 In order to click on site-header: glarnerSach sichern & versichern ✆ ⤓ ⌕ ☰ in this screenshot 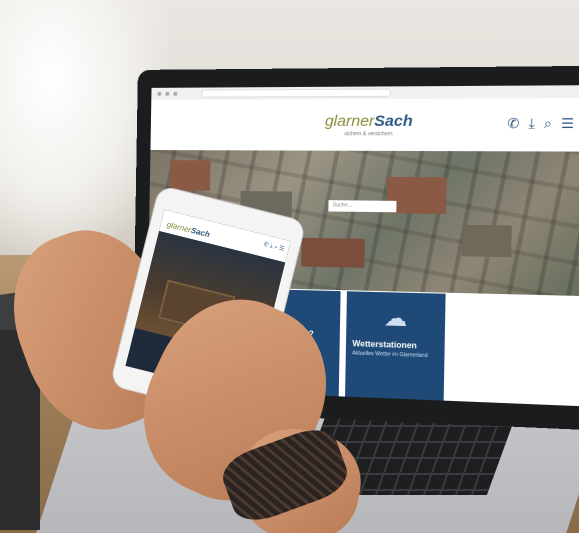, I will do `click(364, 125)`.